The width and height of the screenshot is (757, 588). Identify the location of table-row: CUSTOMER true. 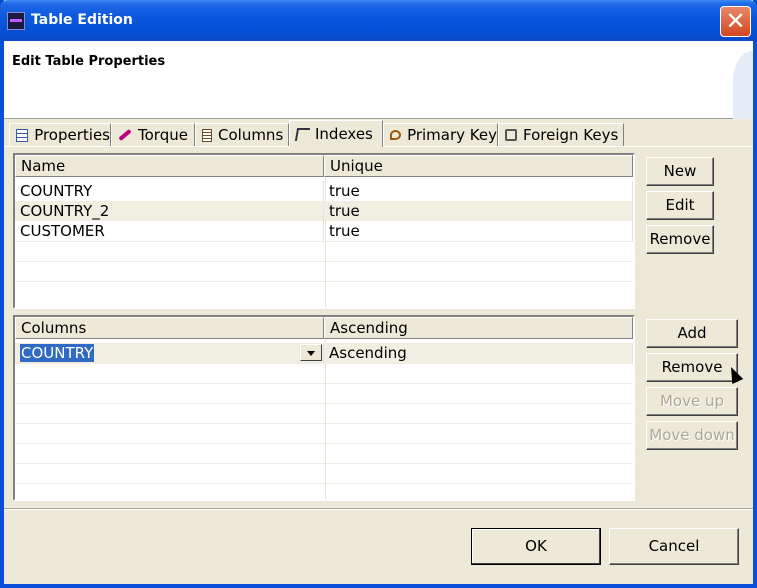
(324, 231).